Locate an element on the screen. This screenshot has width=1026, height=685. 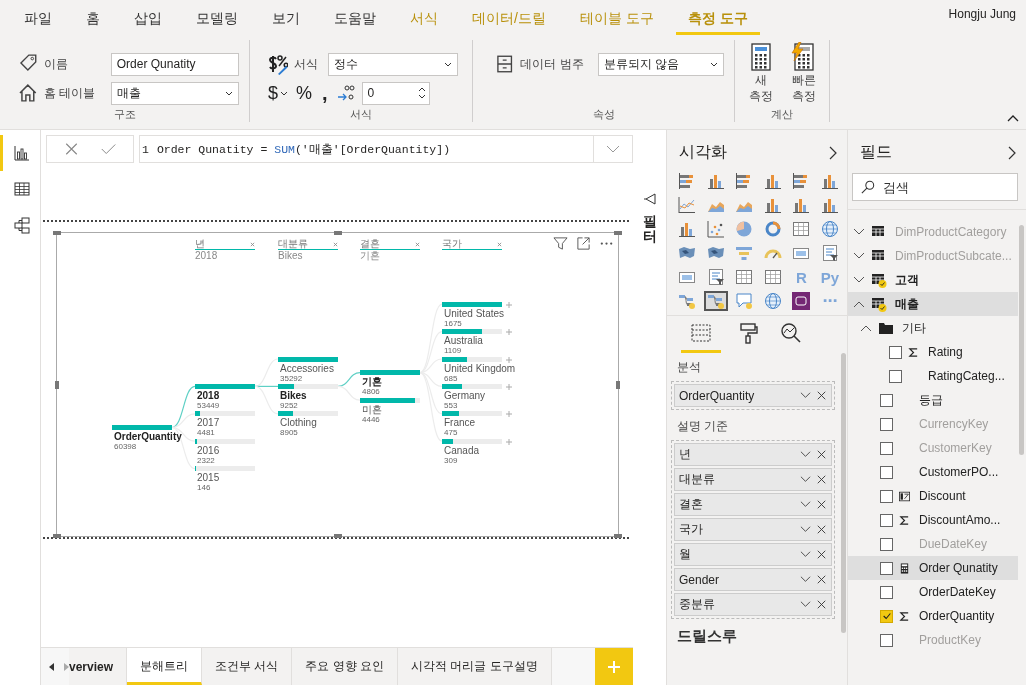
field-list-item: OrderQuantity is located at coordinates (957, 616).